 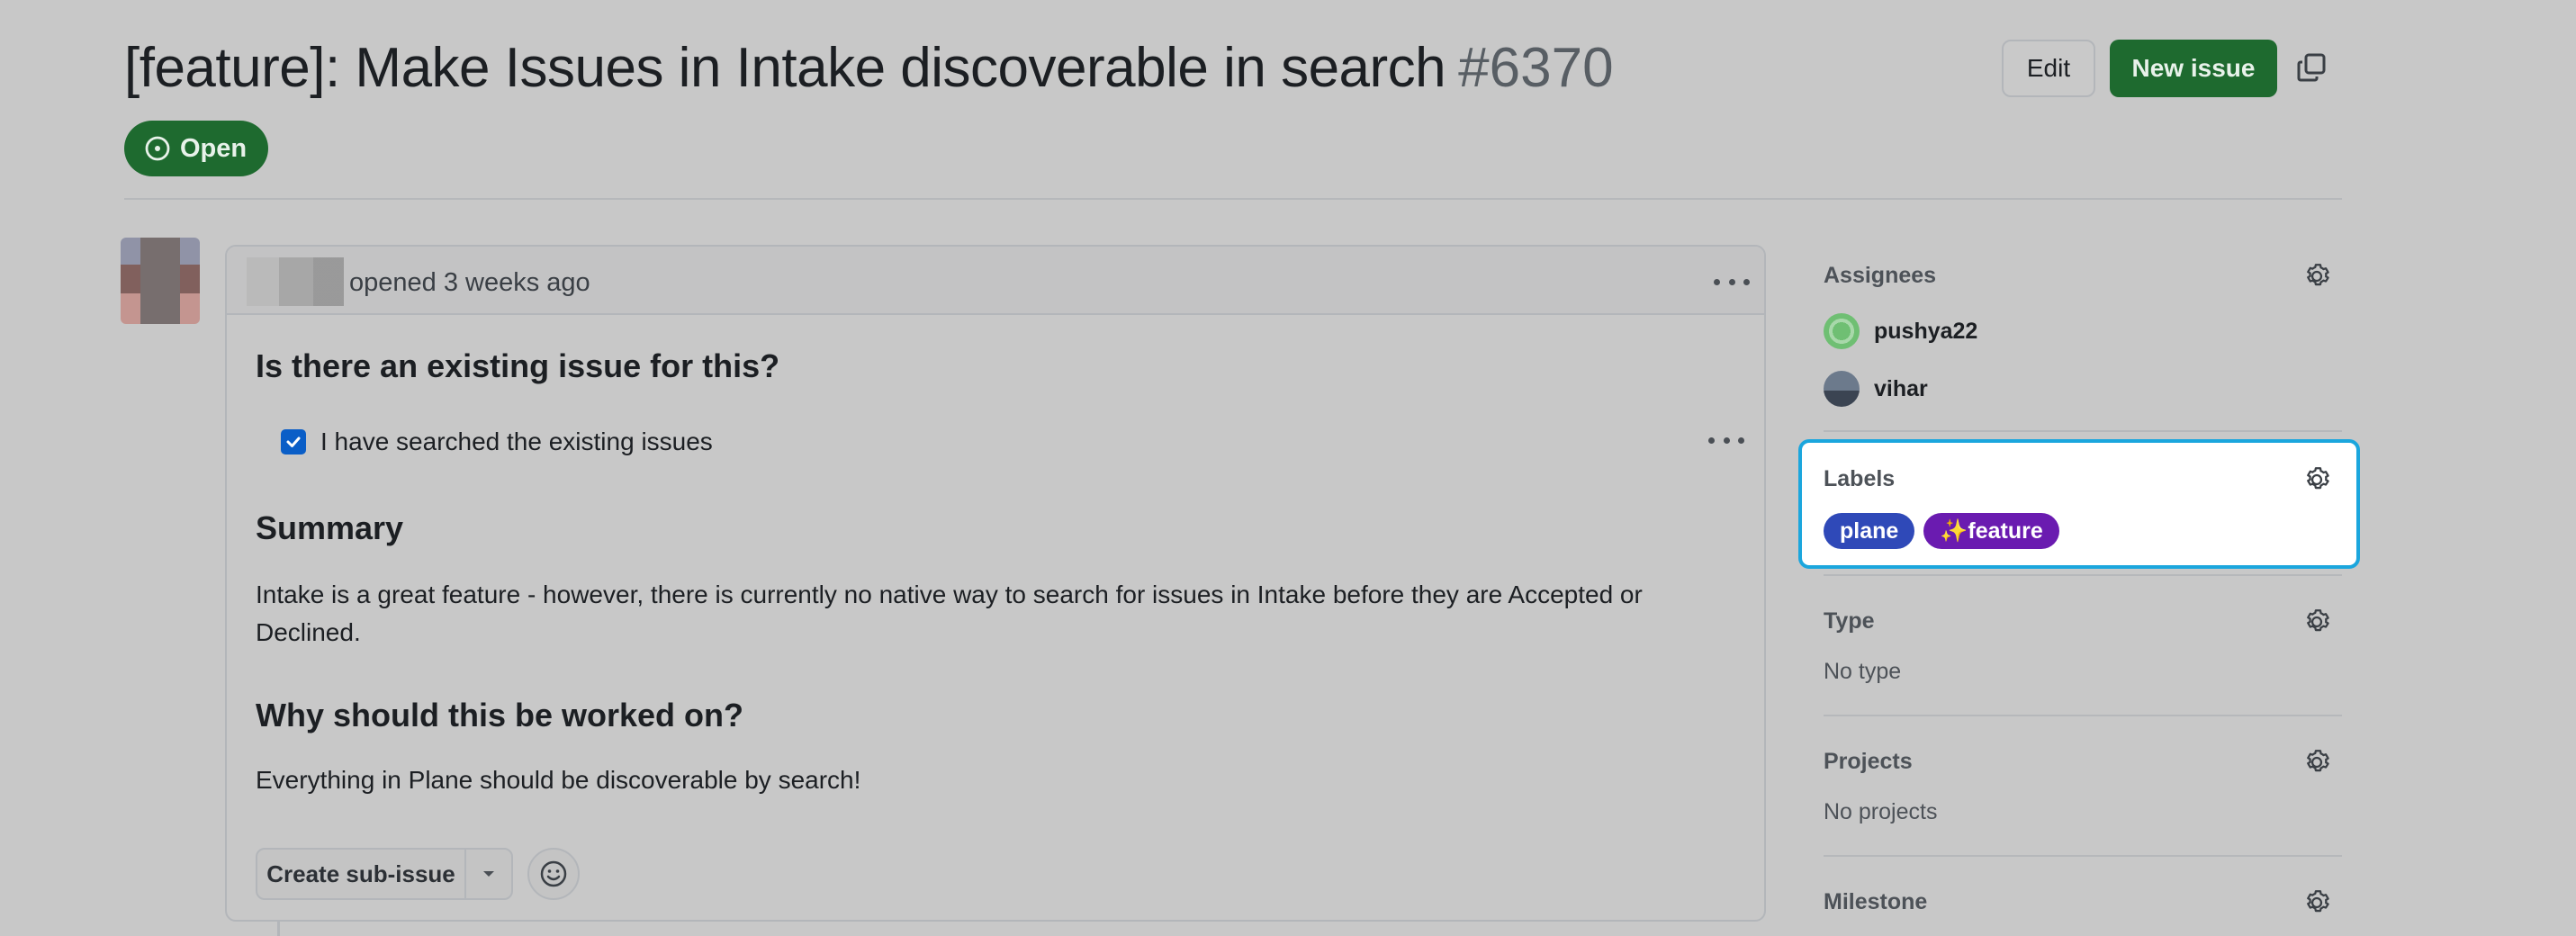 I want to click on task-item: I have searched the existing issues, so click(x=497, y=442).